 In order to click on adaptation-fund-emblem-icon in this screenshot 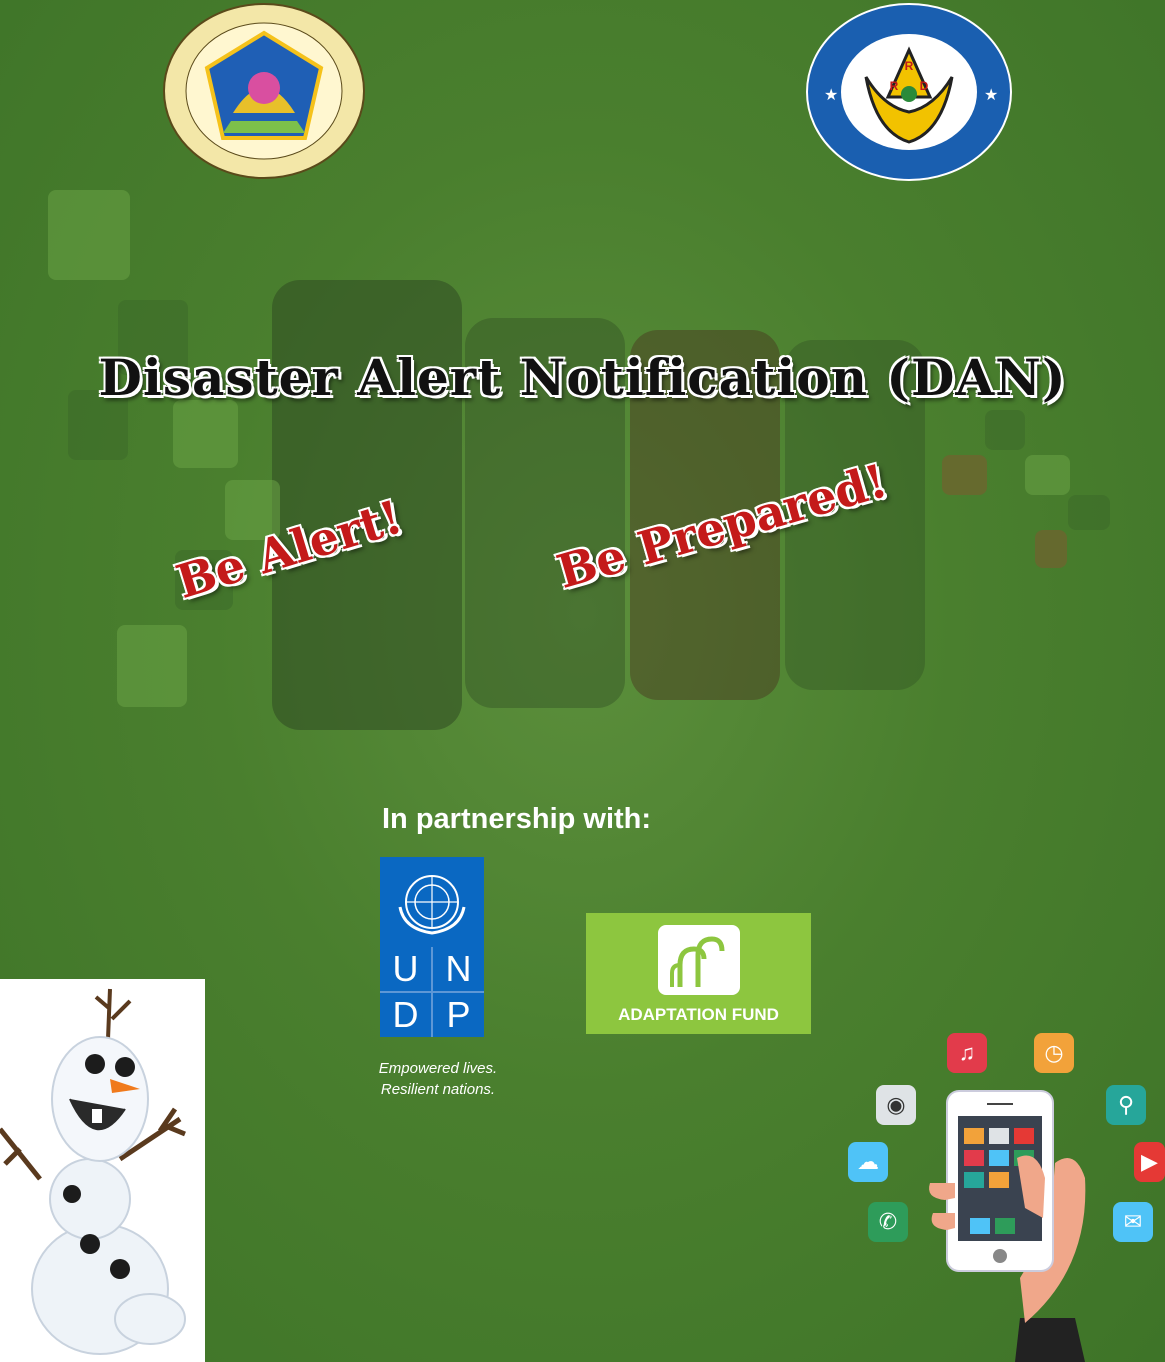, I will do `click(699, 960)`.